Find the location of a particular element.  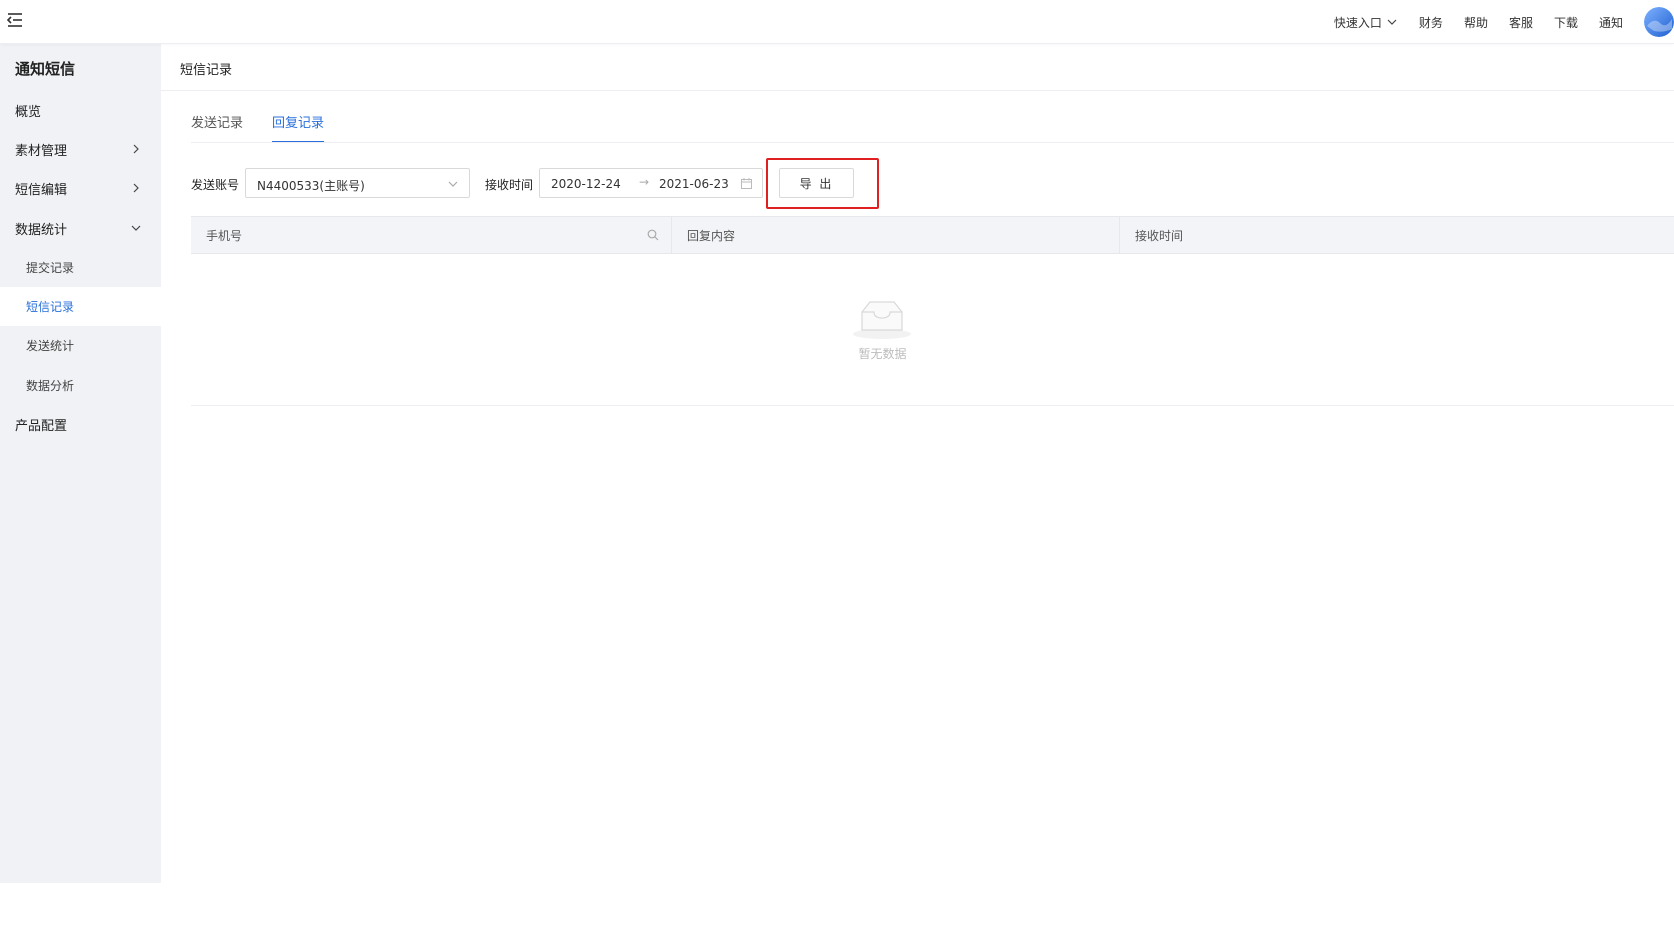

sidebar-item-materials: 素材管理 is located at coordinates (80, 149).